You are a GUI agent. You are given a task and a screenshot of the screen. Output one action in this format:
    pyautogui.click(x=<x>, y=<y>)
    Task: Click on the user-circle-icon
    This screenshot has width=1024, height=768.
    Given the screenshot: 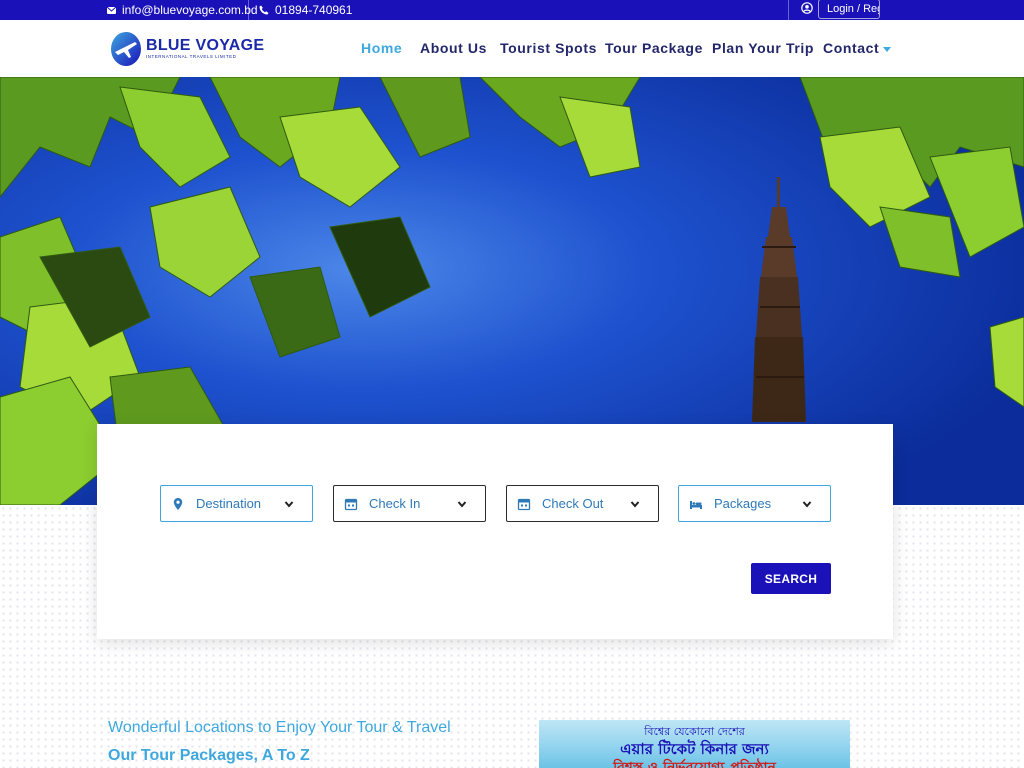 What is the action you would take?
    pyautogui.click(x=807, y=8)
    